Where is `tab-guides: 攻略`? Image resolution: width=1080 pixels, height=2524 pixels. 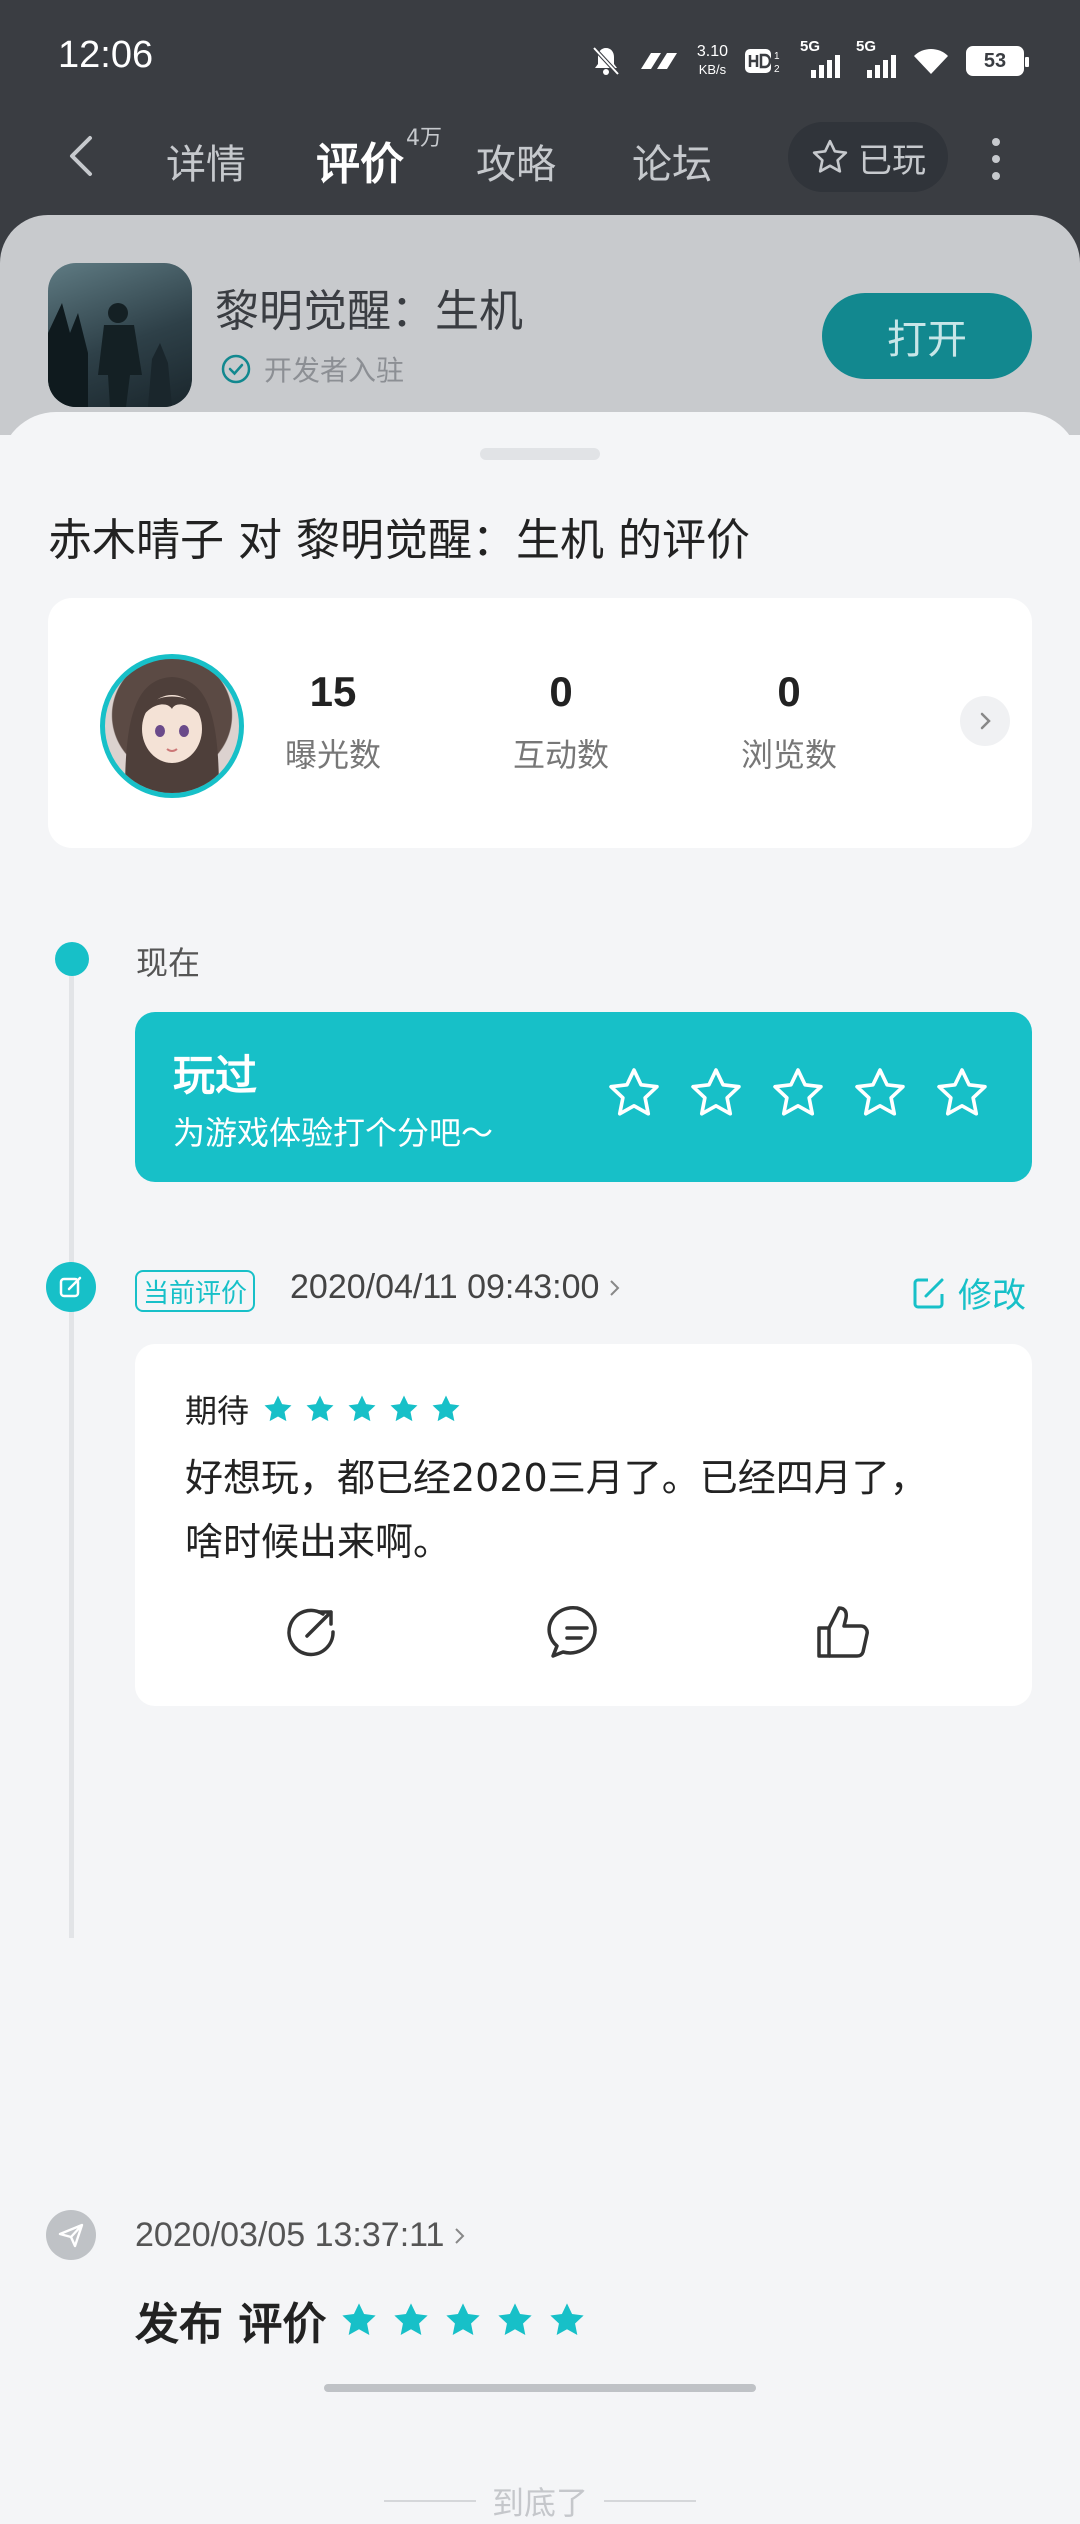
tab-guides: 攻略 is located at coordinates (516, 161).